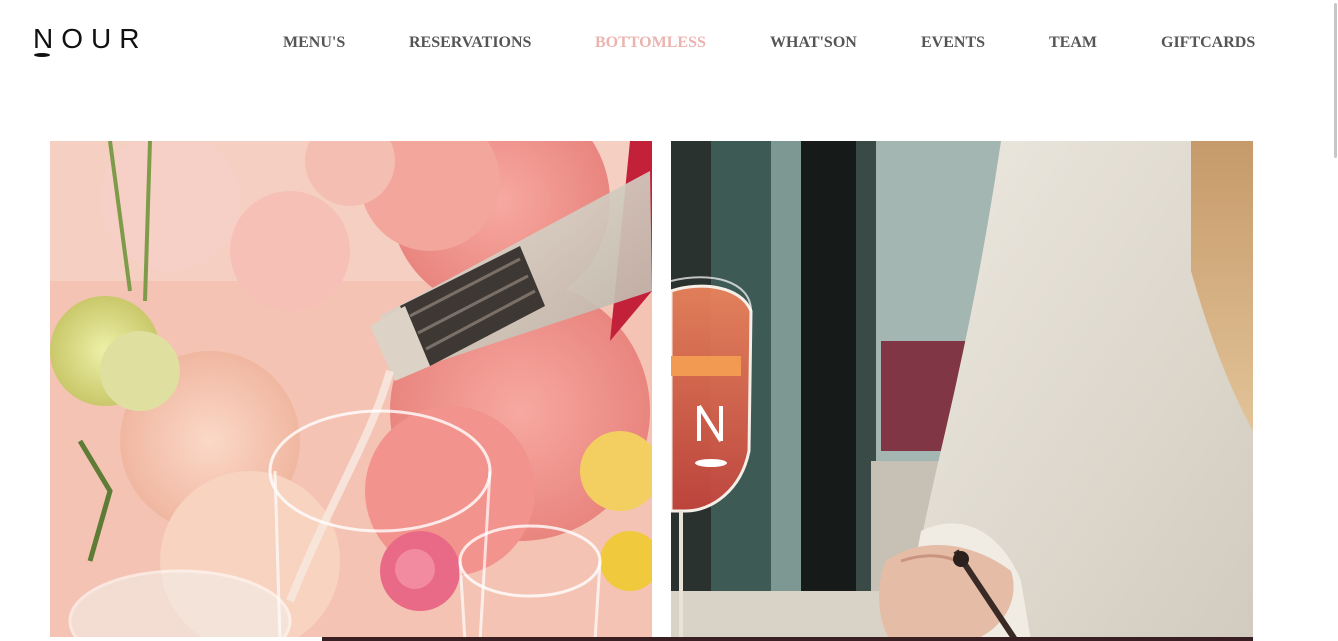 The image size is (1338, 641). Describe the element at coordinates (1335, 320) in the screenshot. I see `page-scrollbar` at that location.